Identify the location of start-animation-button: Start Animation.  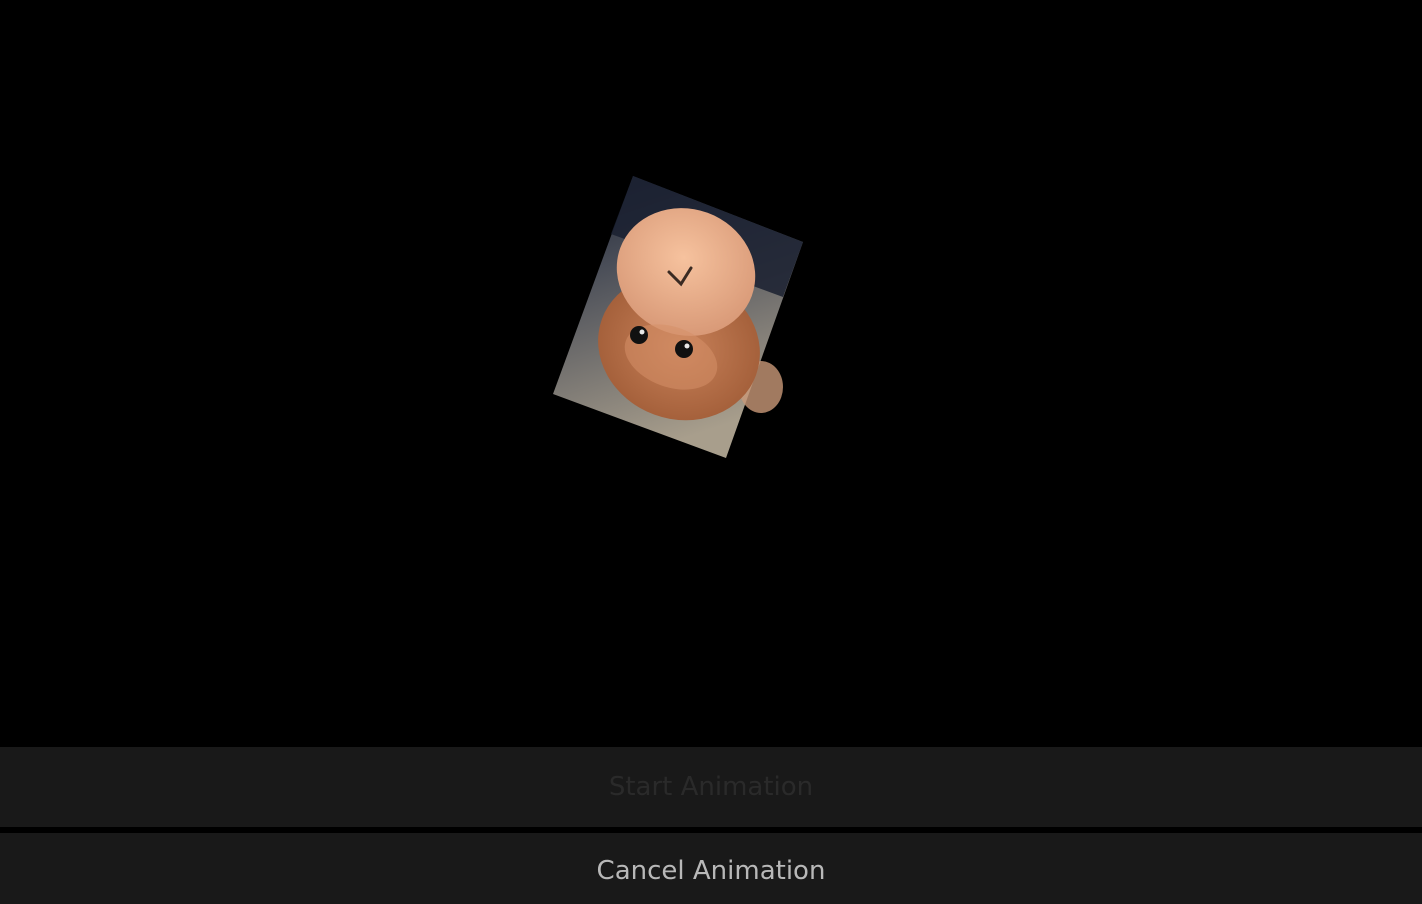
(711, 787).